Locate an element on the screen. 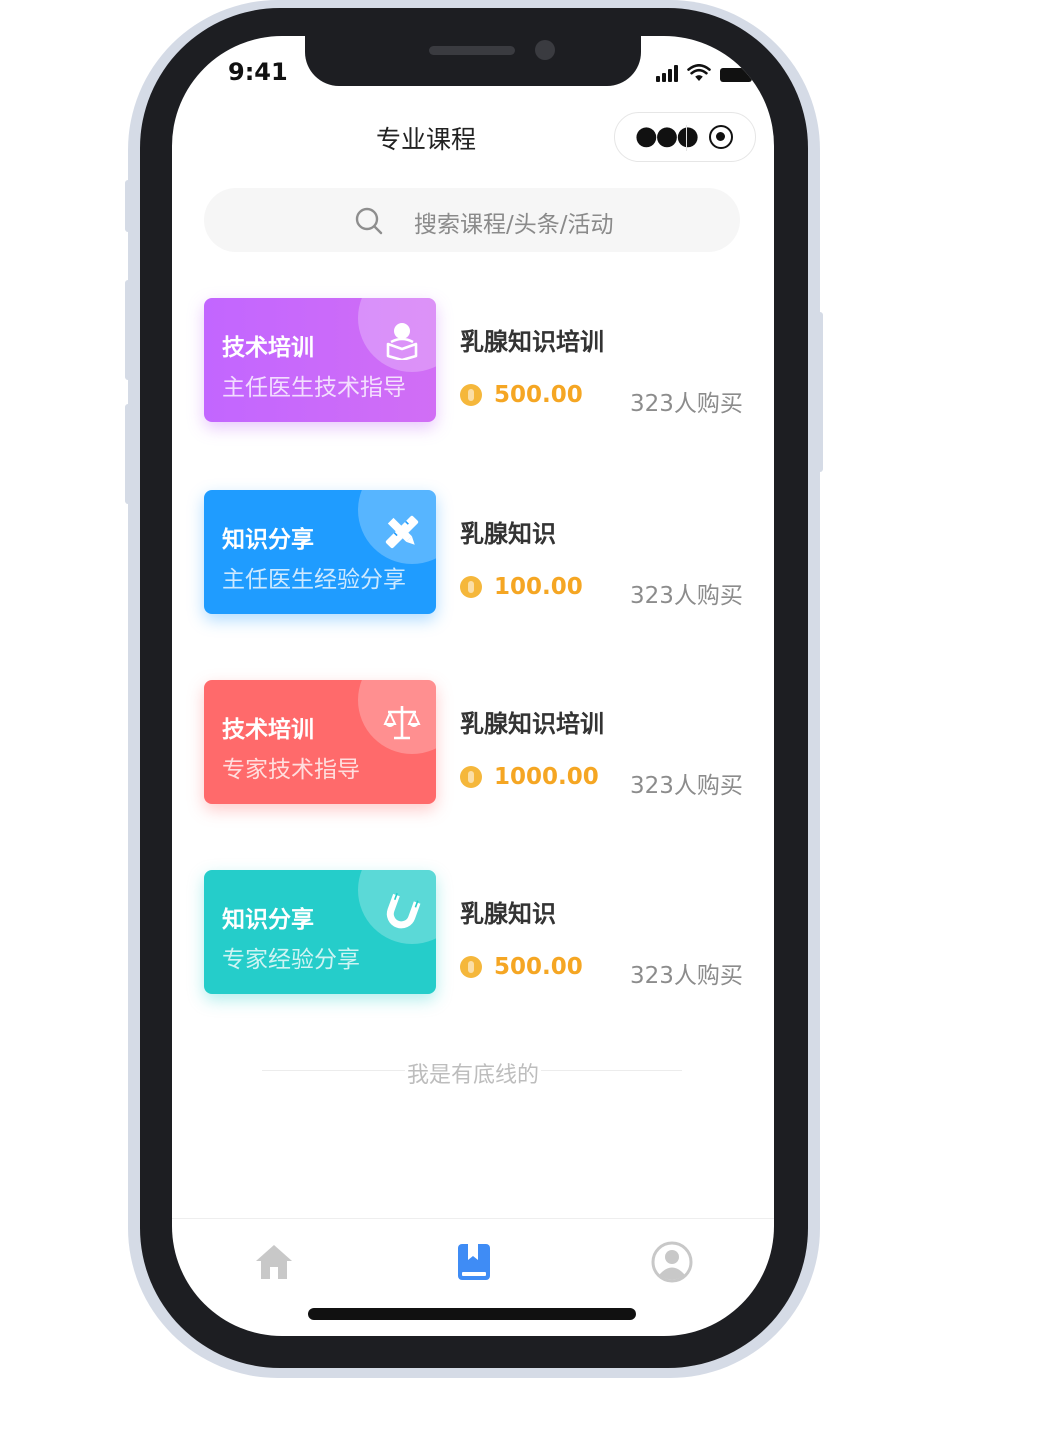 This screenshot has height=1442, width=1058. course-item: 知识分享 主任医生经验分享 乳腺知识 100.00 323人购买 is located at coordinates (484, 552).